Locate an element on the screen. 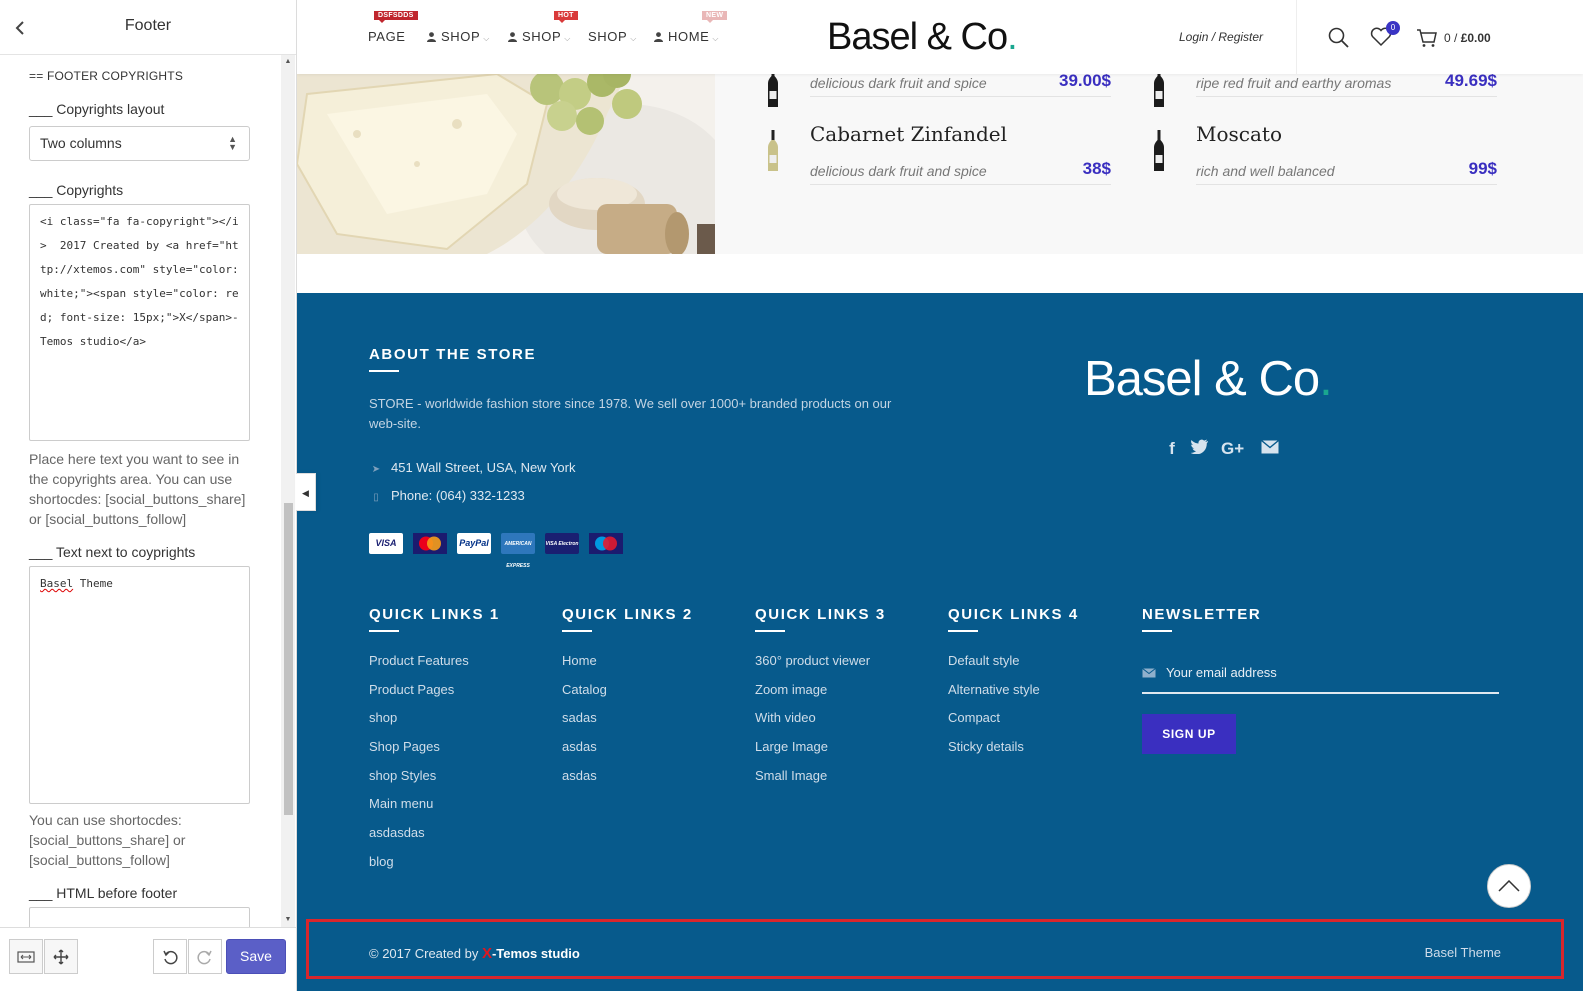 The width and height of the screenshot is (1583, 991). nav-item-4: SHOP ⌵ is located at coordinates (612, 36).